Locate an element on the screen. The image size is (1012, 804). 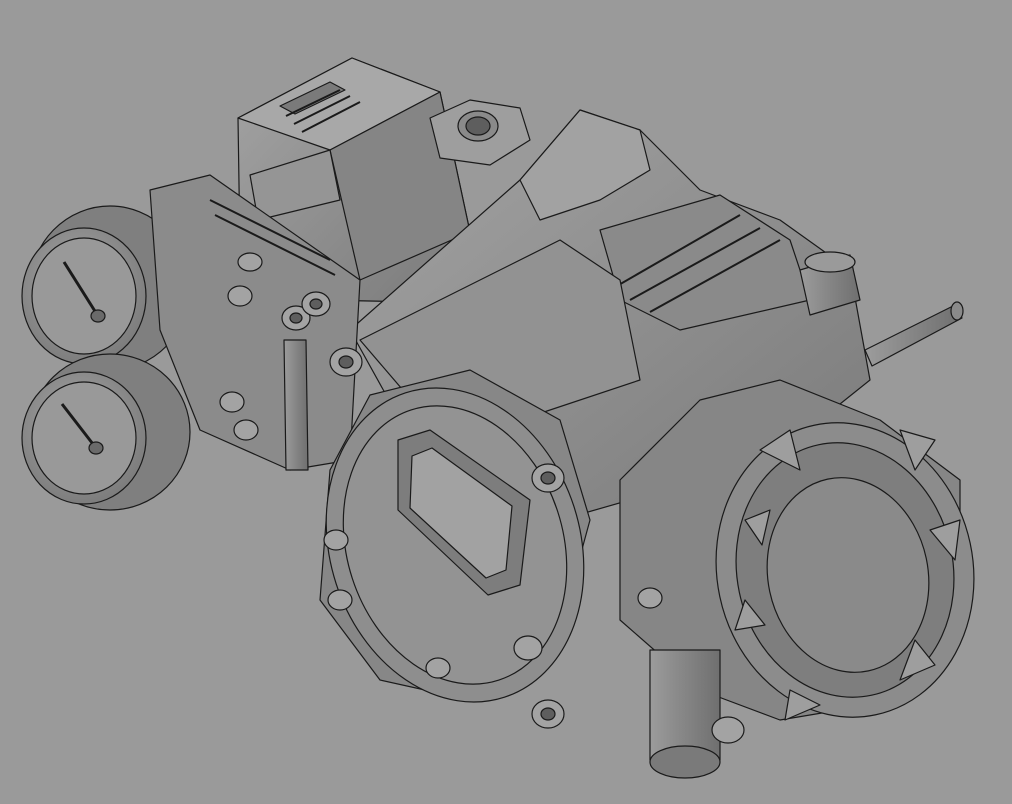
pressure-gauge-lower is located at coordinates (106, 432).